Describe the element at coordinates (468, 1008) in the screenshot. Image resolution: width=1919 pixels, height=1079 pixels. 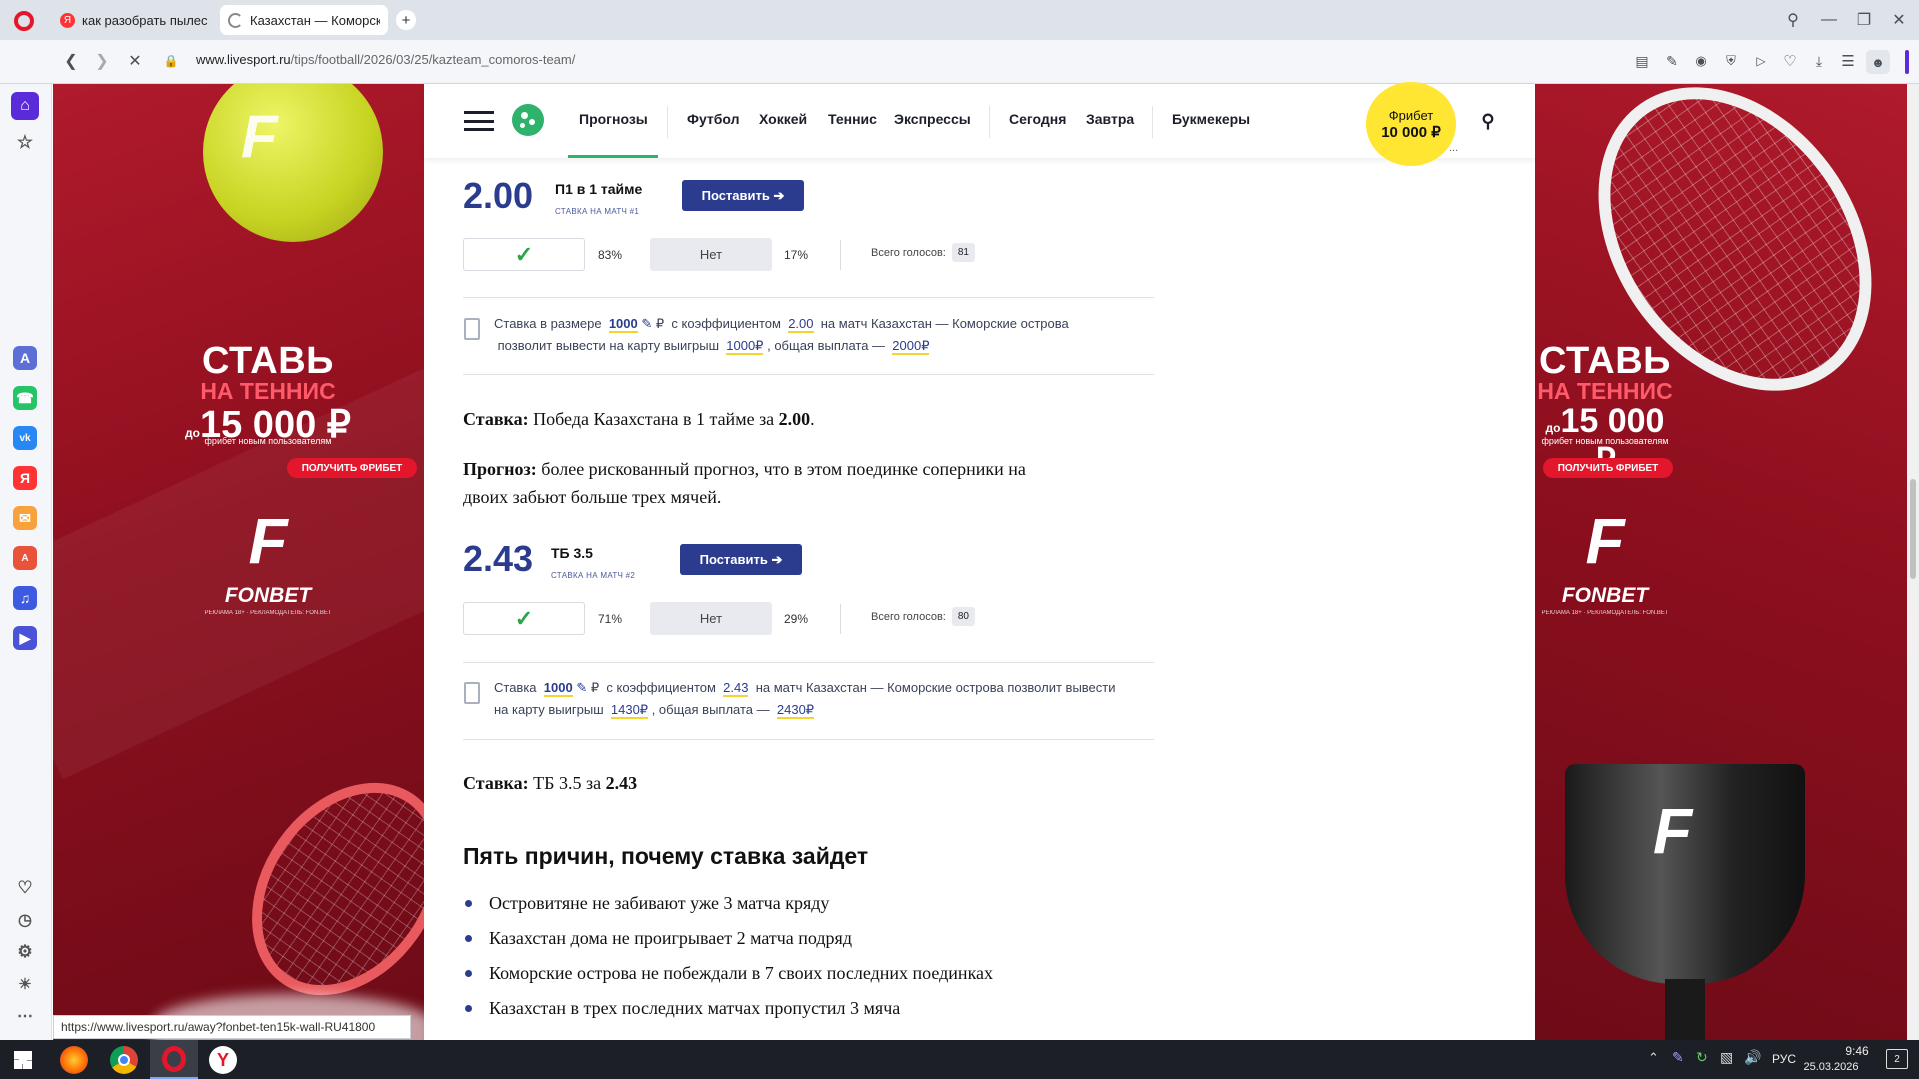
I see `bullet` at that location.